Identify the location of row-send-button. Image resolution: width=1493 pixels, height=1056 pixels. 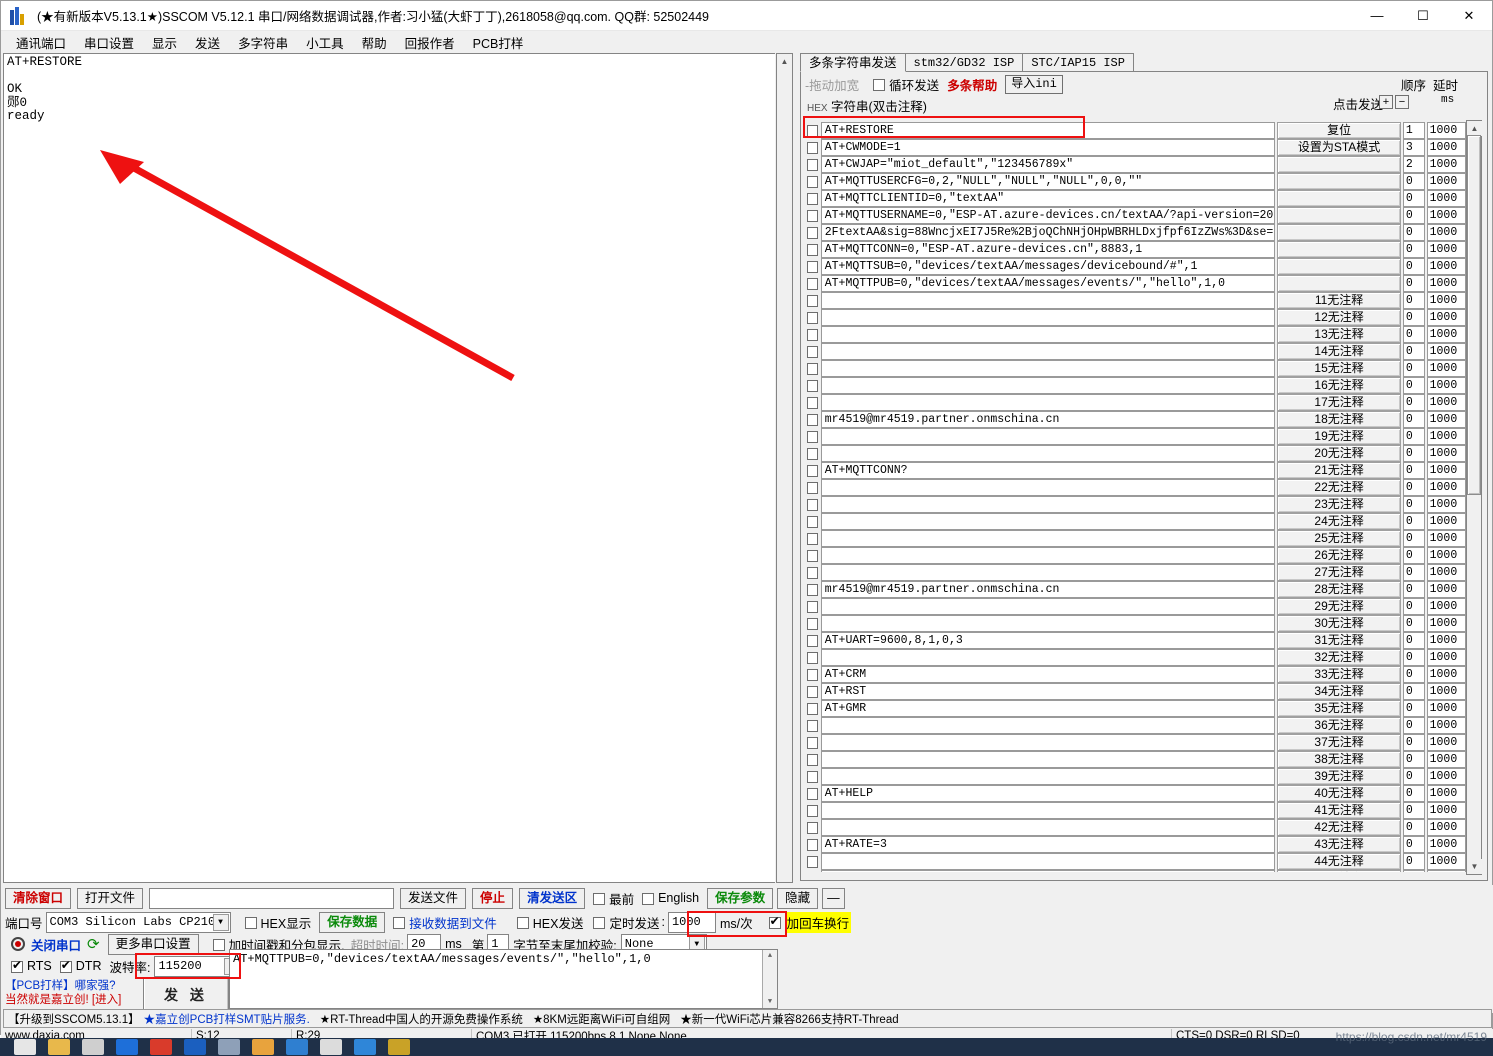
(1339, 283).